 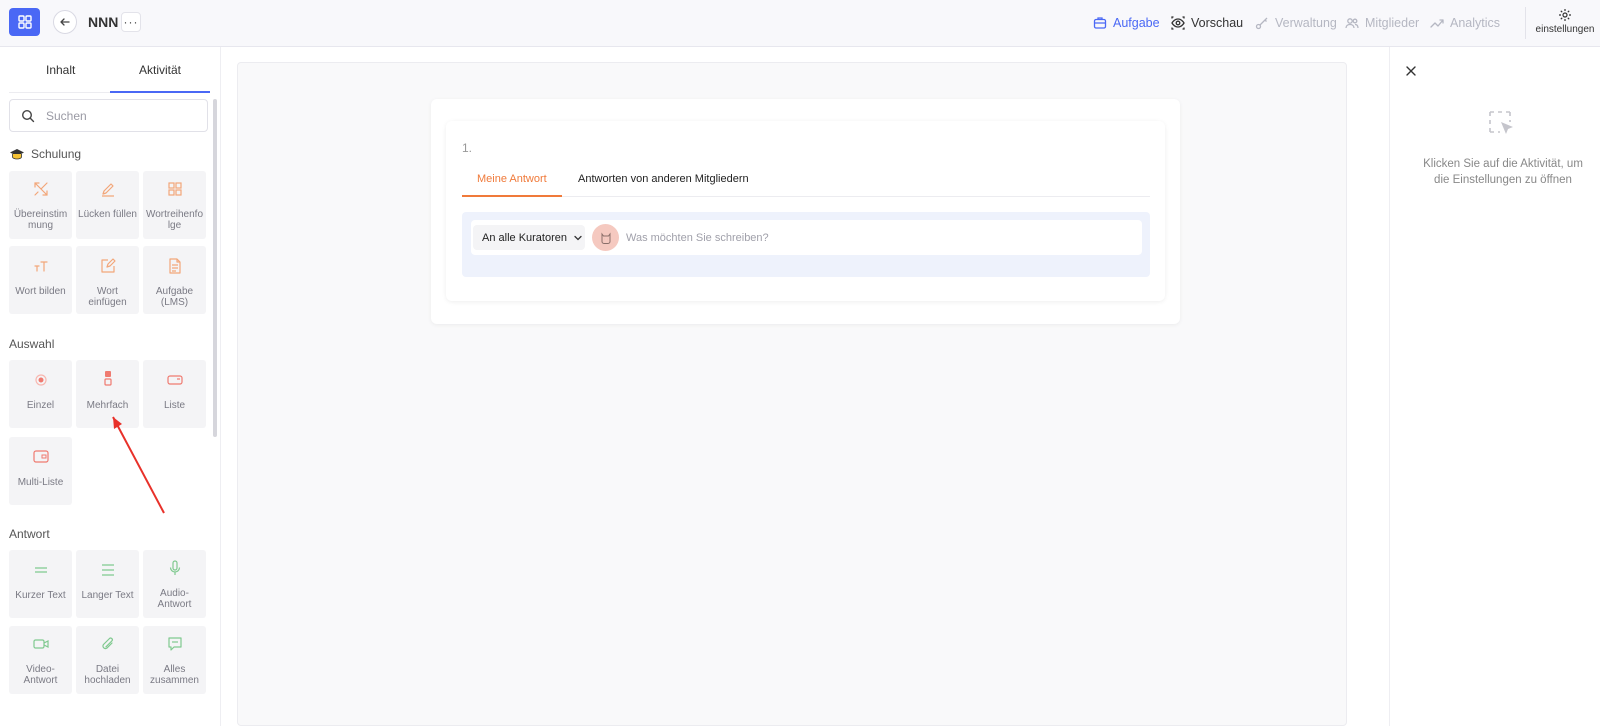 I want to click on dropdown-icon, so click(x=175, y=380).